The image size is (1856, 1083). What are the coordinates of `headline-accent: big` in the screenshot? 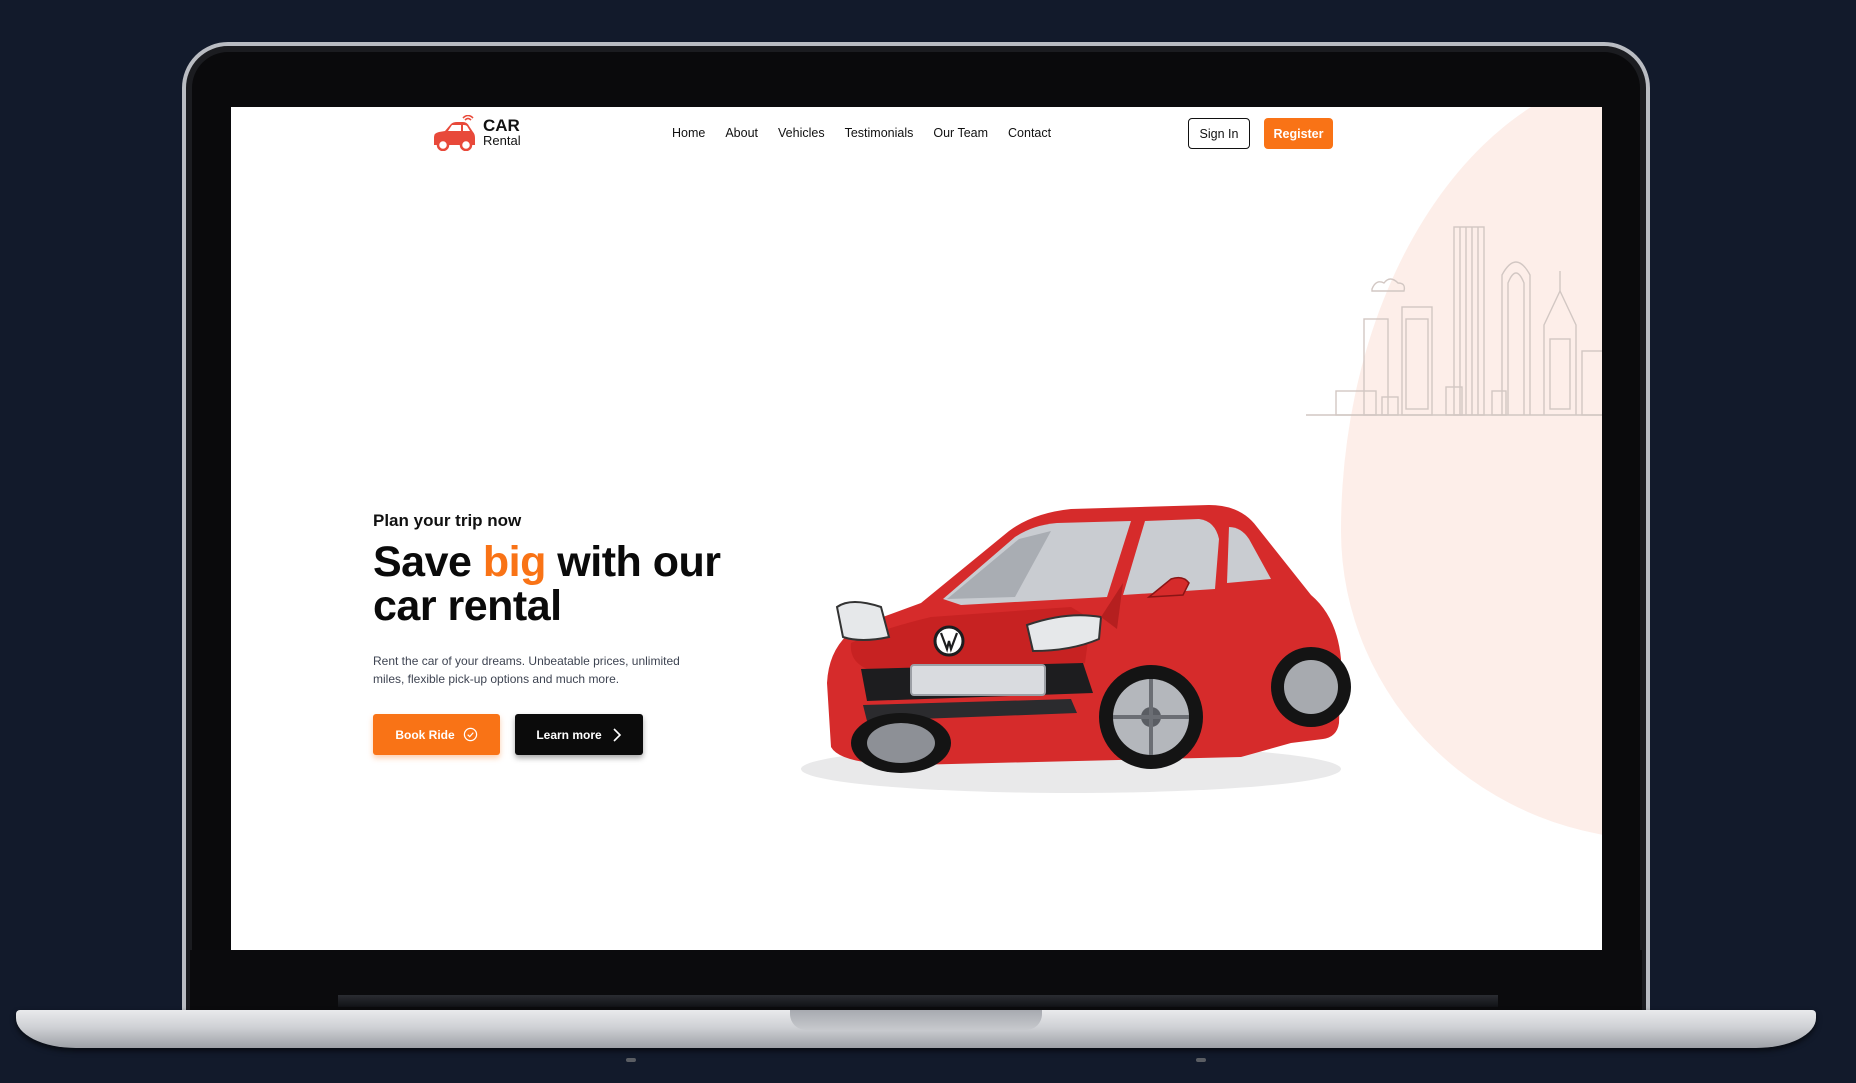 It's located at (514, 562).